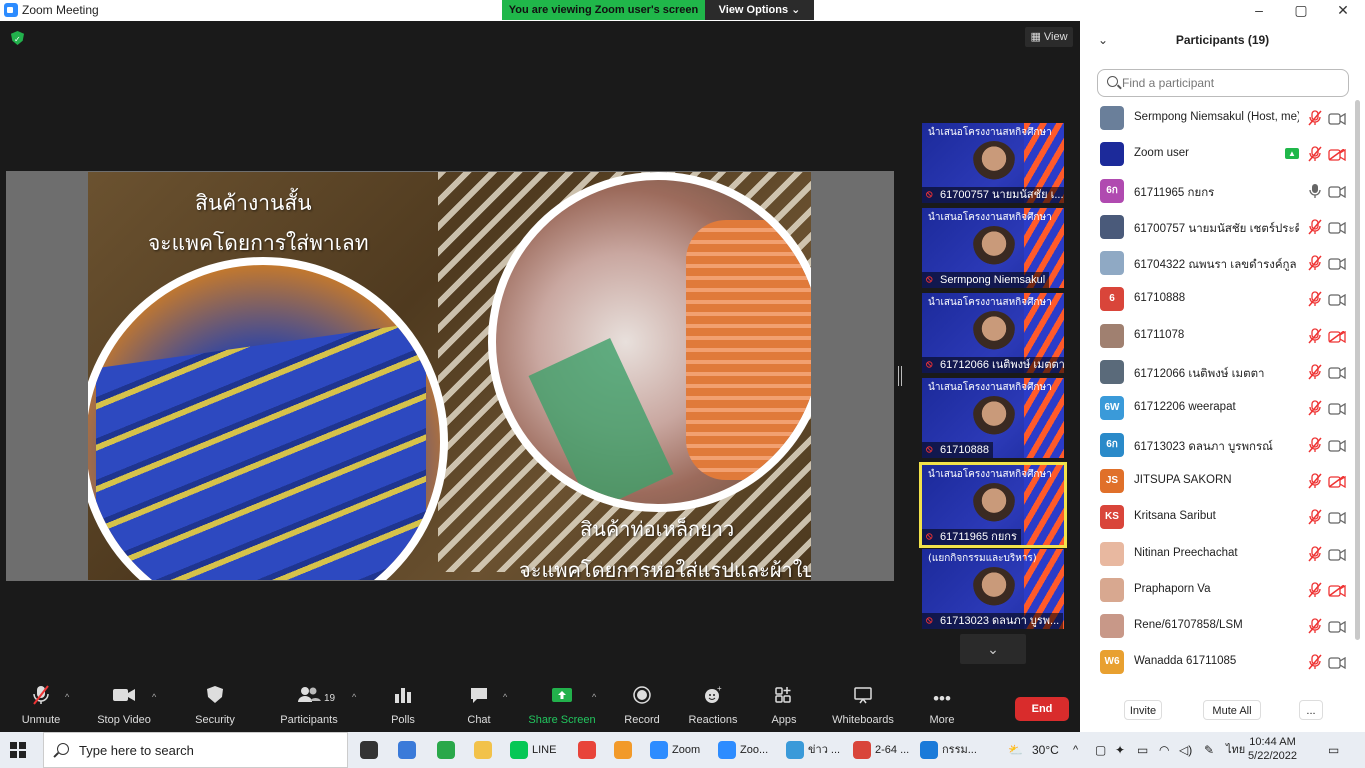 The image size is (1365, 768). Describe the element at coordinates (1343, 10) in the screenshot. I see `close-icon: ✕` at that location.